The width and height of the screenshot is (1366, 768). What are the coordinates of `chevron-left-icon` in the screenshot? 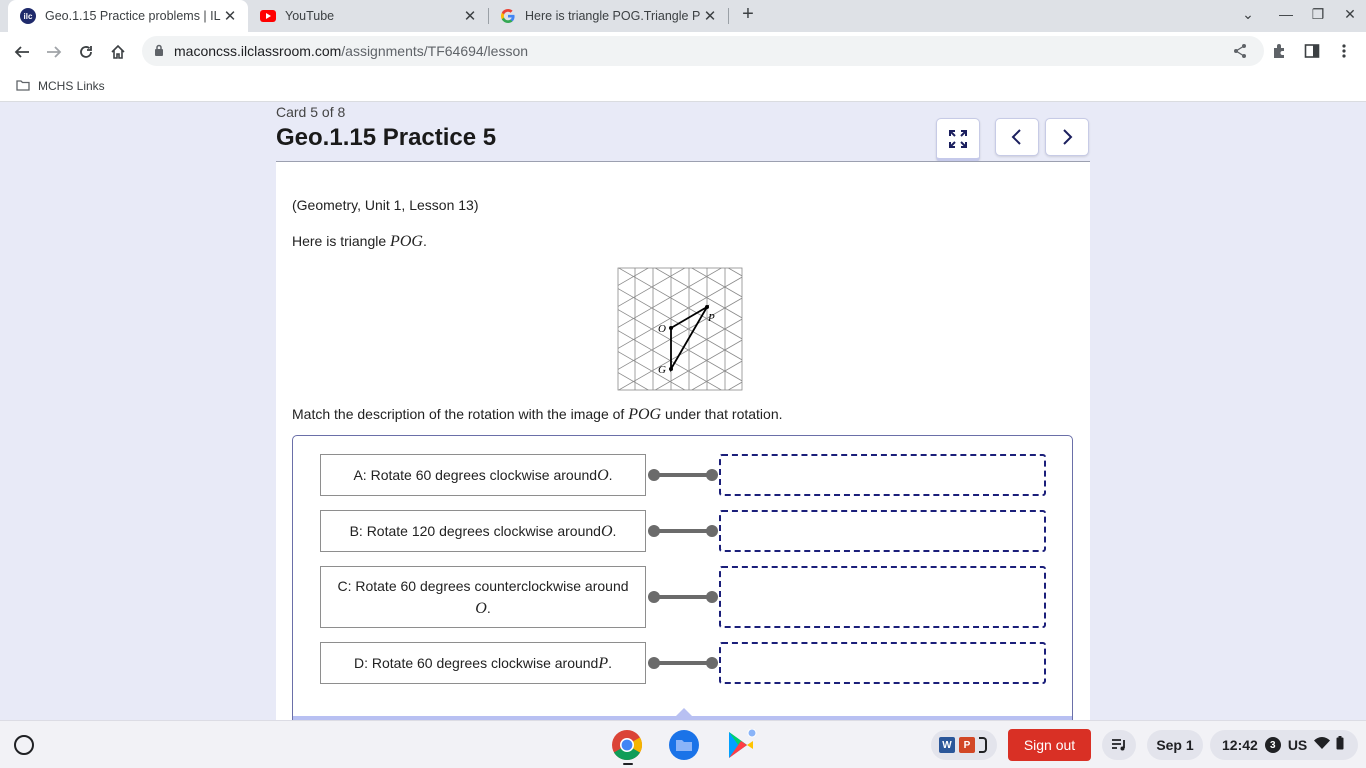 It's located at (1016, 137).